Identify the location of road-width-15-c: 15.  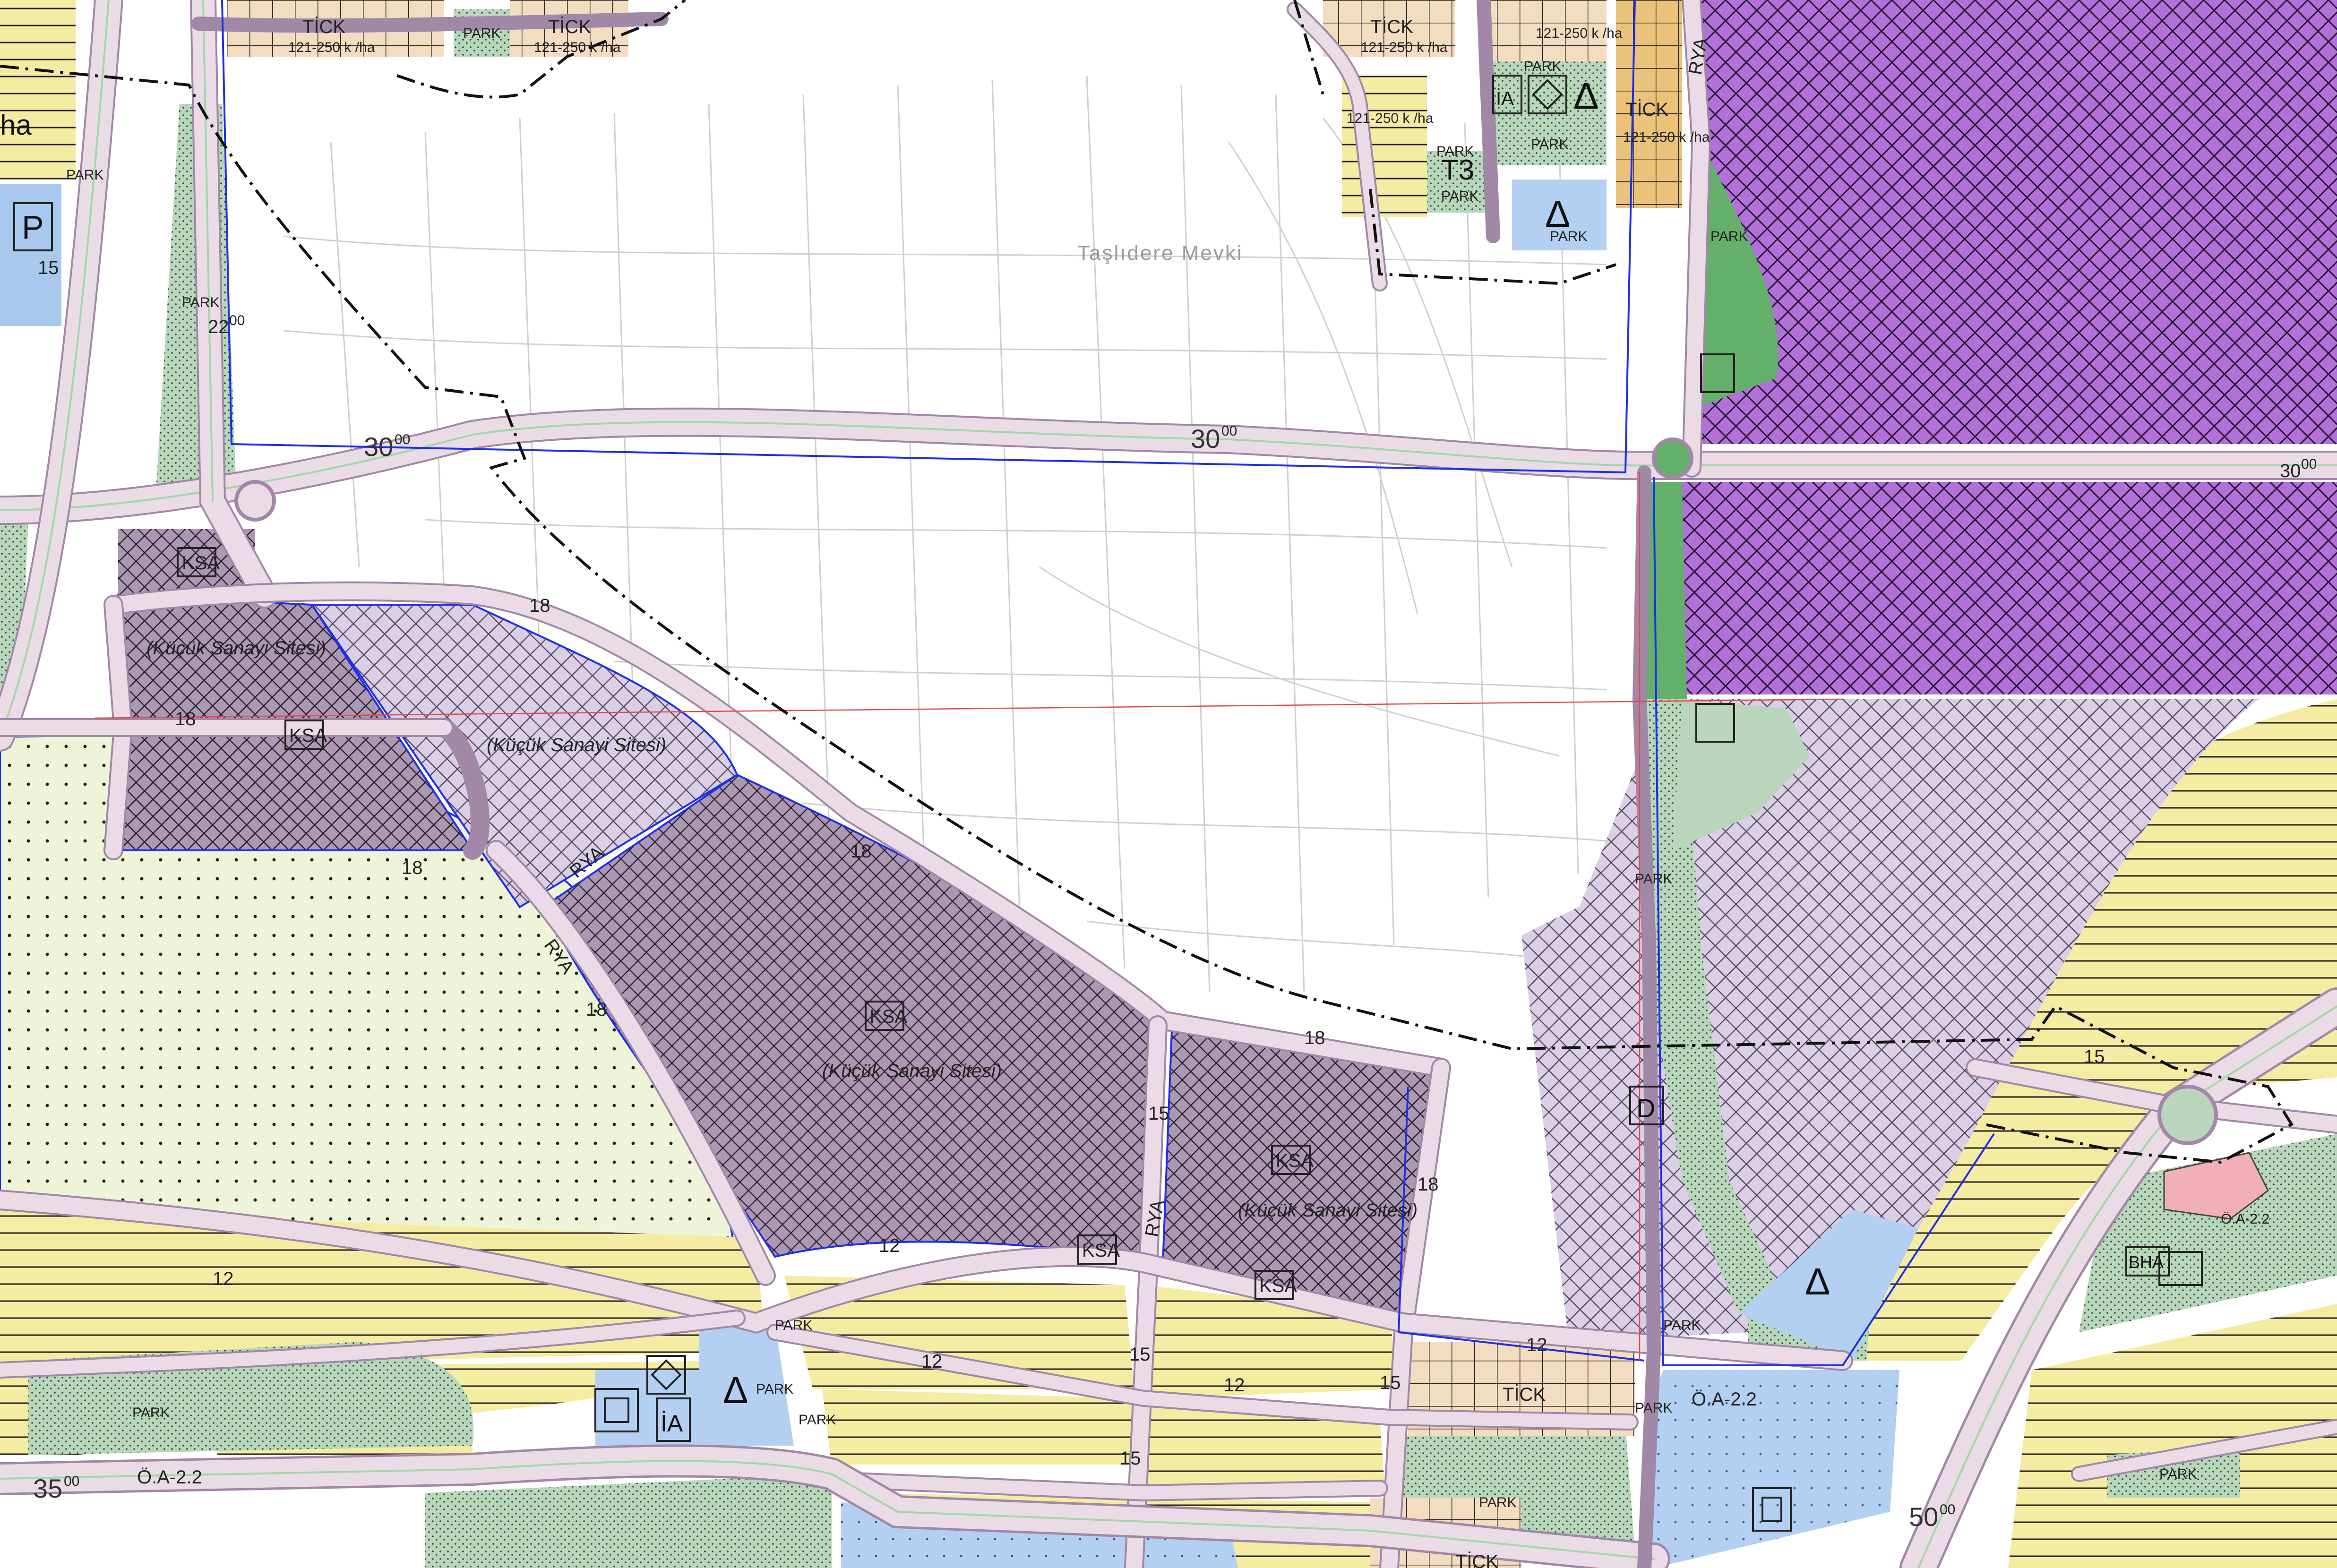
(1390, 1382).